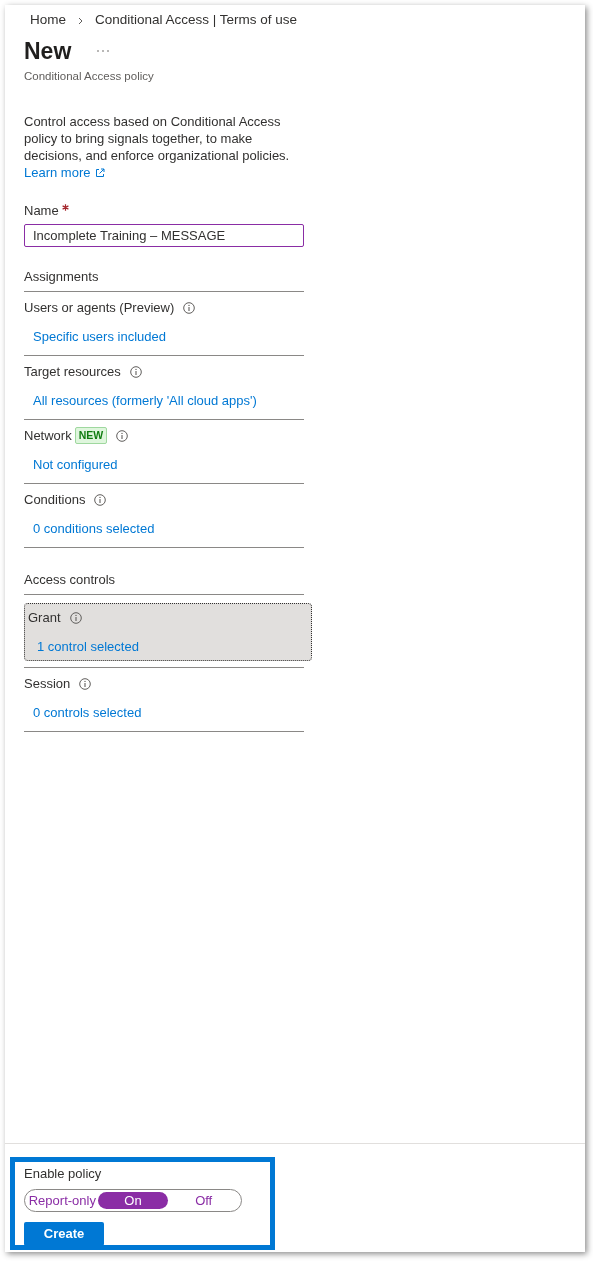 Image resolution: width=593 pixels, height=1261 pixels. What do you see at coordinates (164, 515) in the screenshot?
I see `settings-item: Conditions 0 conditions selected` at bounding box center [164, 515].